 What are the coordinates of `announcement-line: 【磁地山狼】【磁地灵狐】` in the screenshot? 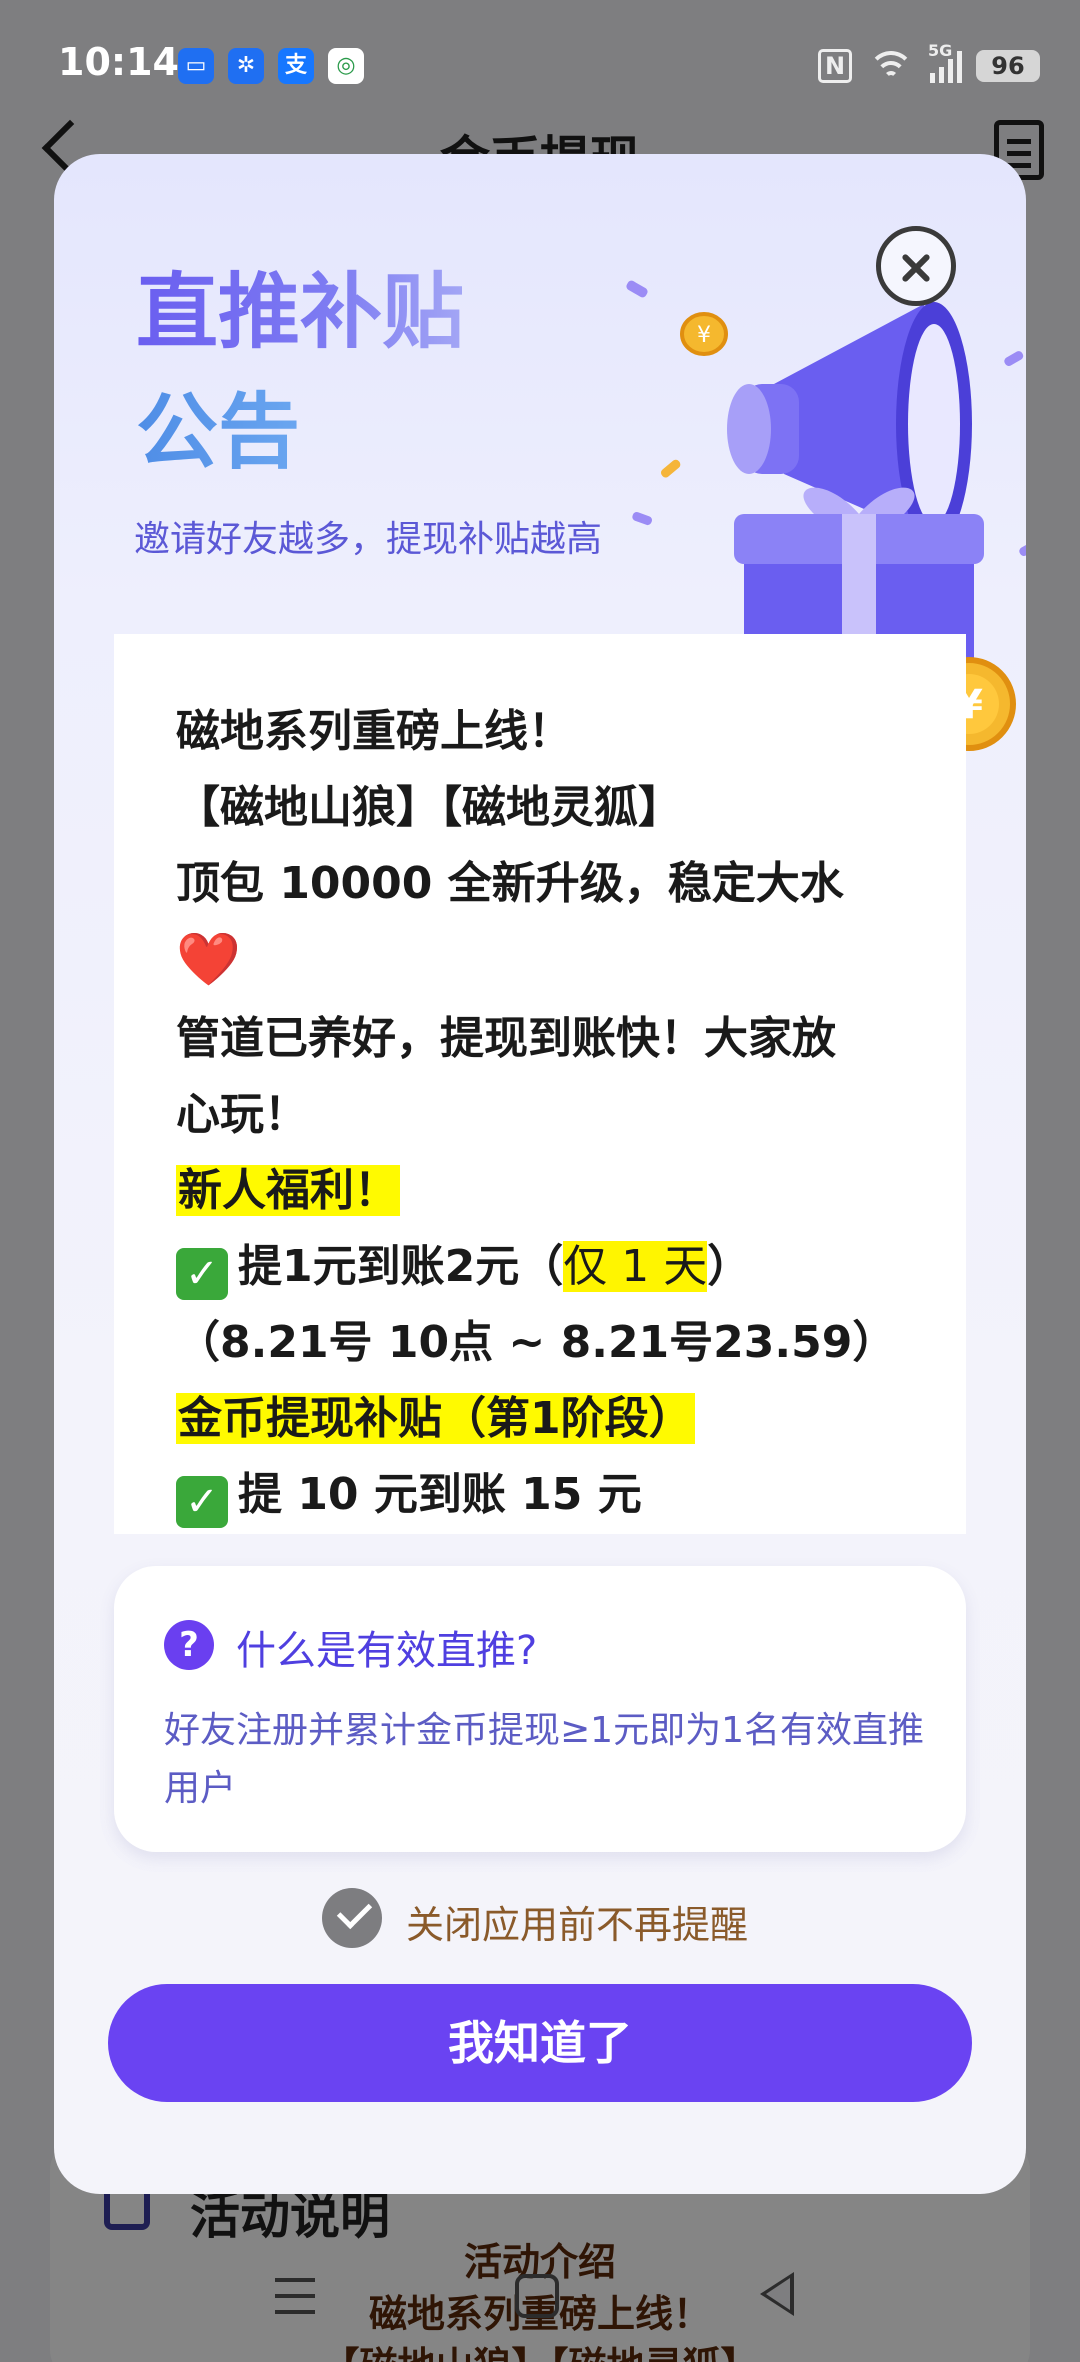 It's located at (429, 807).